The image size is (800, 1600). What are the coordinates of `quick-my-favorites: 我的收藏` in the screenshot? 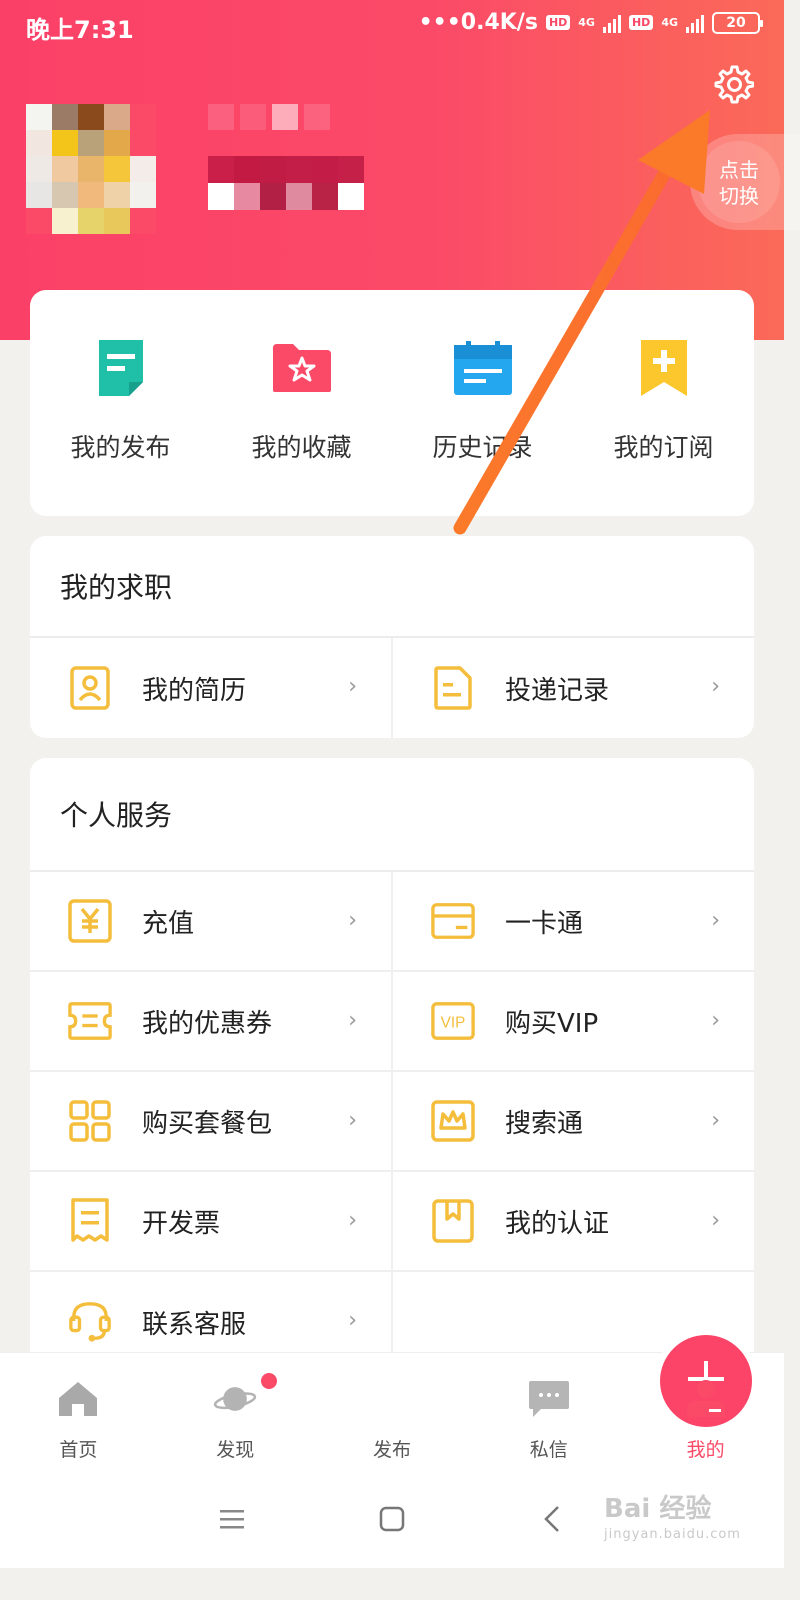 It's located at (301, 426).